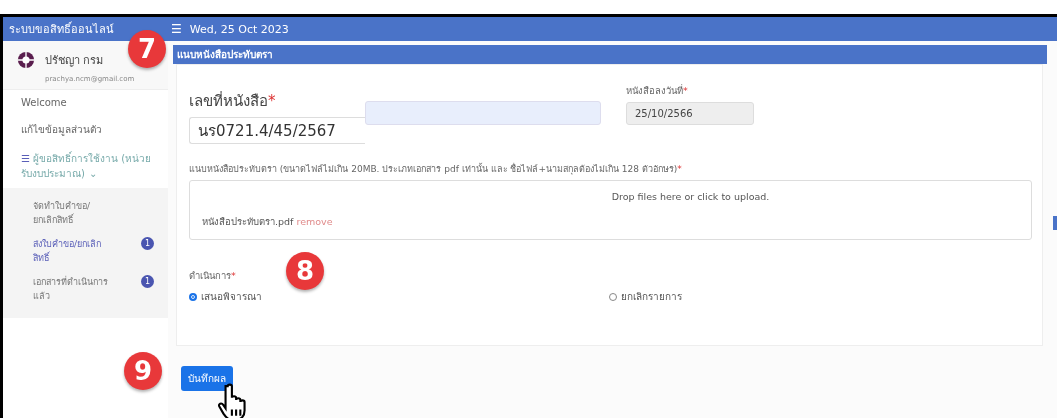 The width and height of the screenshot is (1057, 418). Describe the element at coordinates (231, 297) in the screenshot. I see `radio-label: เสนอพิจารณา` at that location.